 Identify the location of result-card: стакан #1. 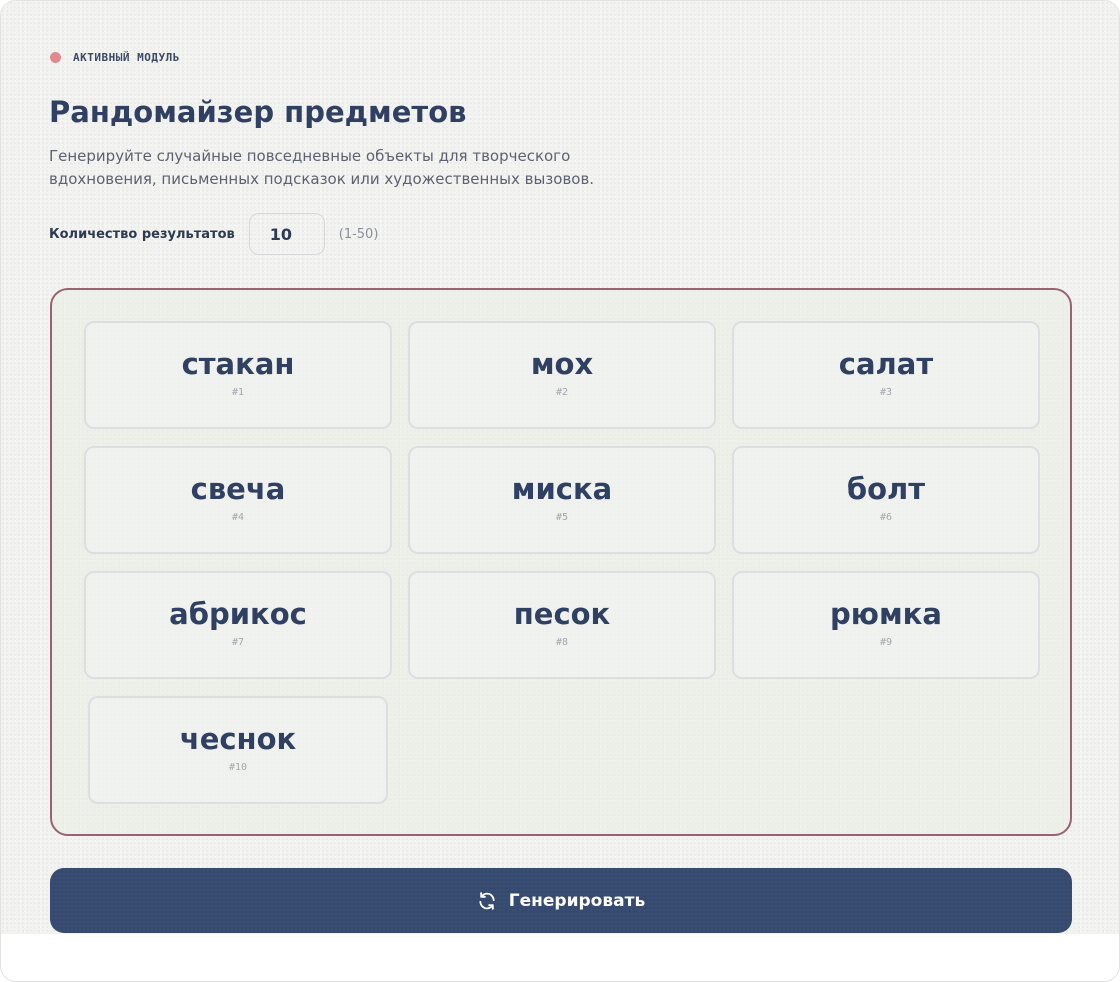
(238, 375).